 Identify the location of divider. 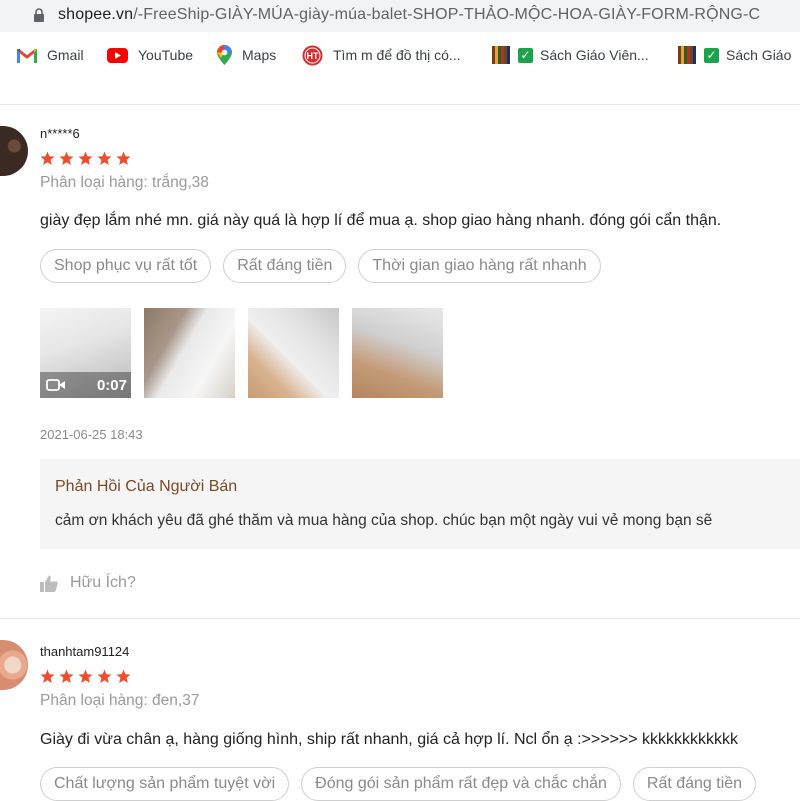
(400, 104).